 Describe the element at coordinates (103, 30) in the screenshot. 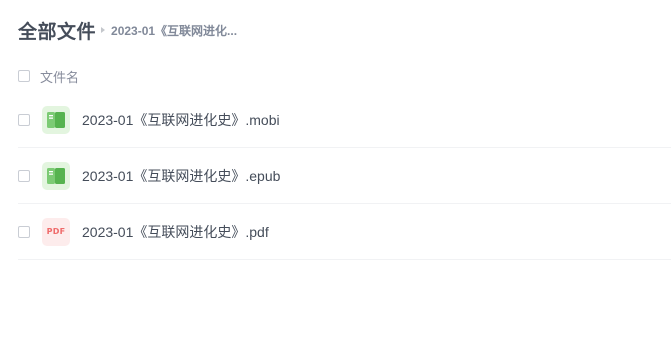

I see `breadcrumb-separator-icon` at that location.